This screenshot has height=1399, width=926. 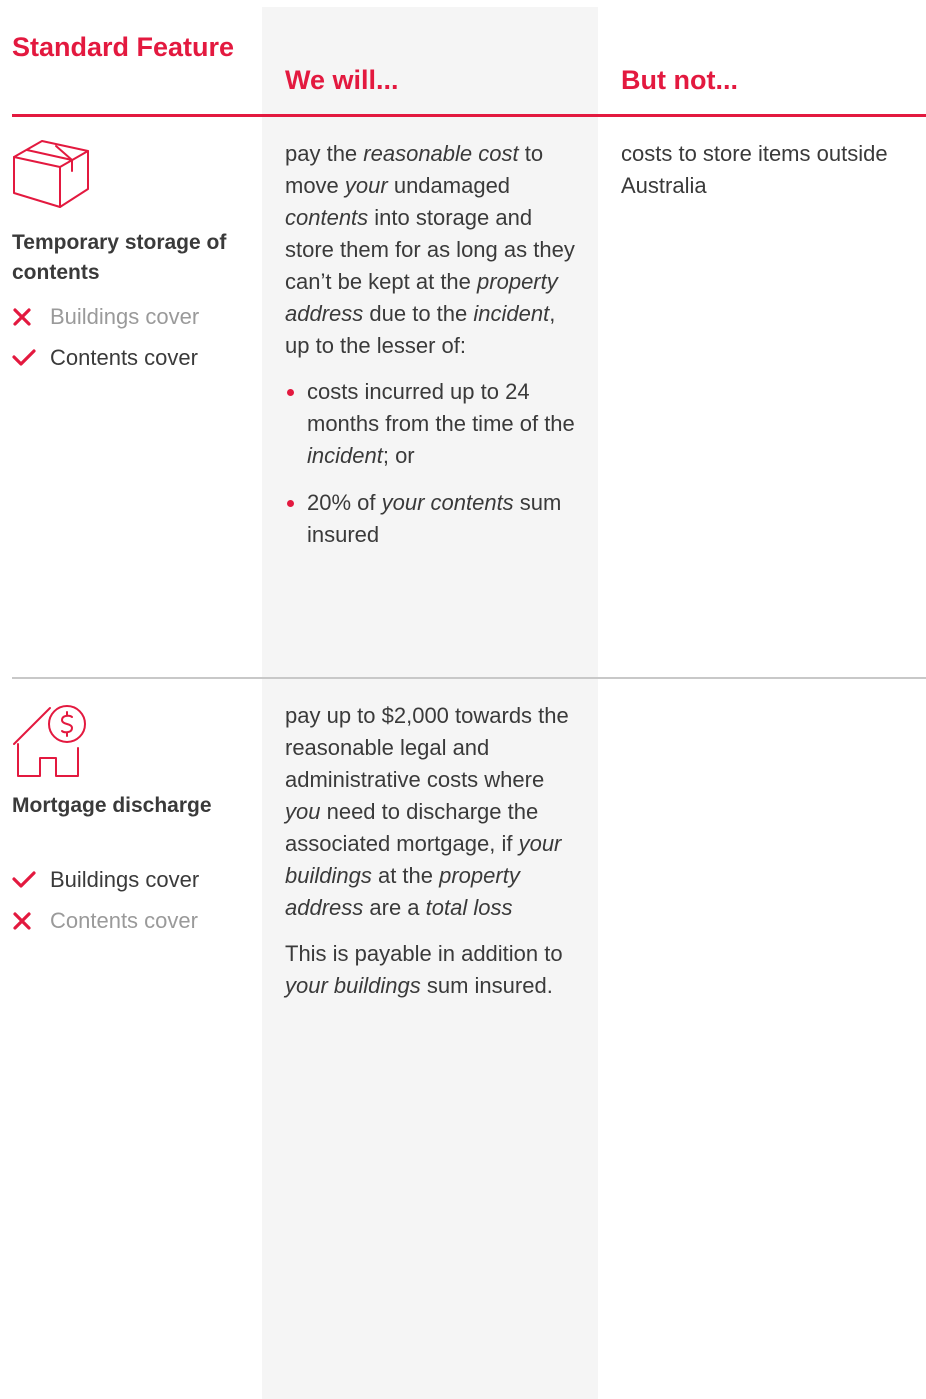 What do you see at coordinates (754, 169) in the screenshot?
I see `but-not-temporary-storage: costs to store items outside Australia` at bounding box center [754, 169].